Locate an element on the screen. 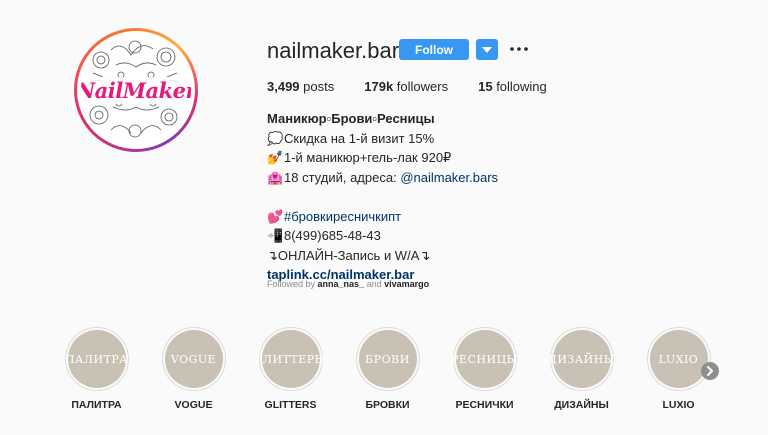  profile-avatar: NailMaker is located at coordinates (136, 90).